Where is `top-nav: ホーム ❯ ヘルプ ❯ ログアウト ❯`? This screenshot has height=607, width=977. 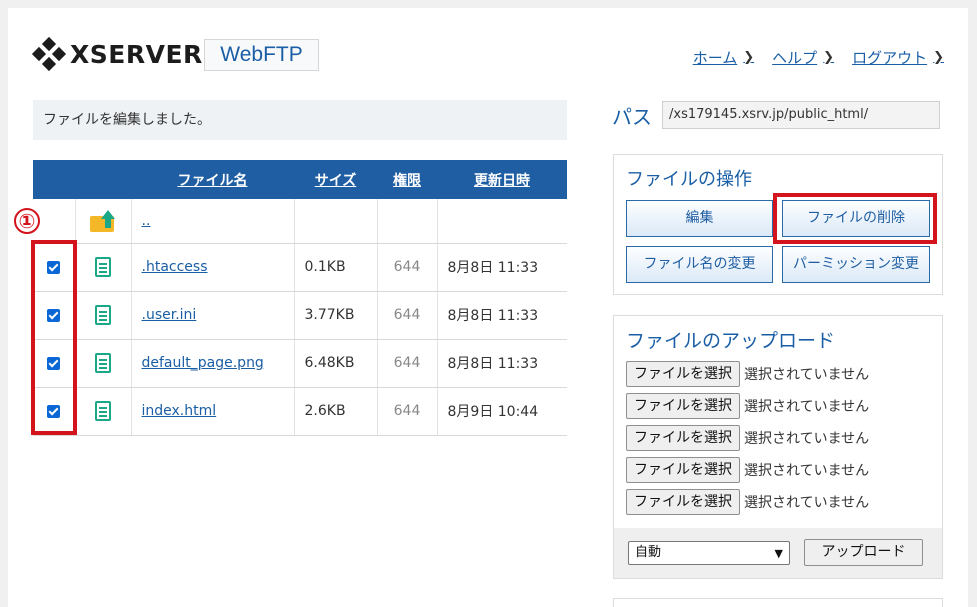
top-nav: ホーム ❯ ヘルプ ❯ ログアウト ❯ is located at coordinates (818, 57).